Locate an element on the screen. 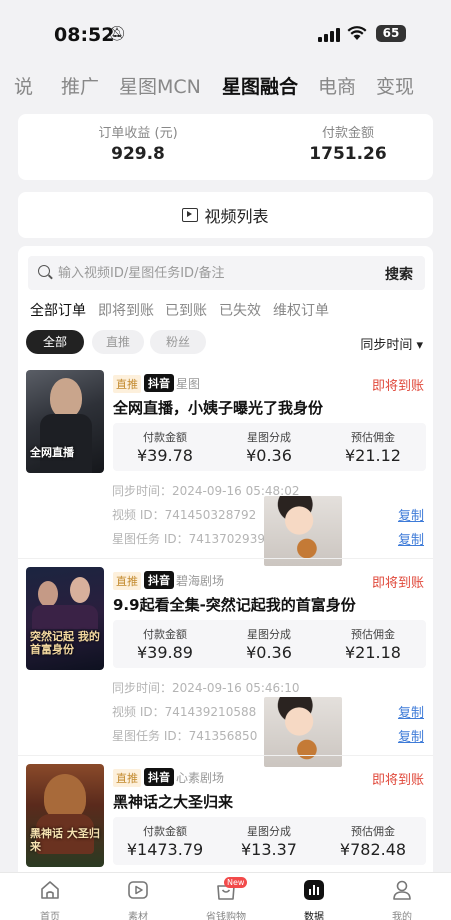  order-source: 星图 is located at coordinates (188, 384).